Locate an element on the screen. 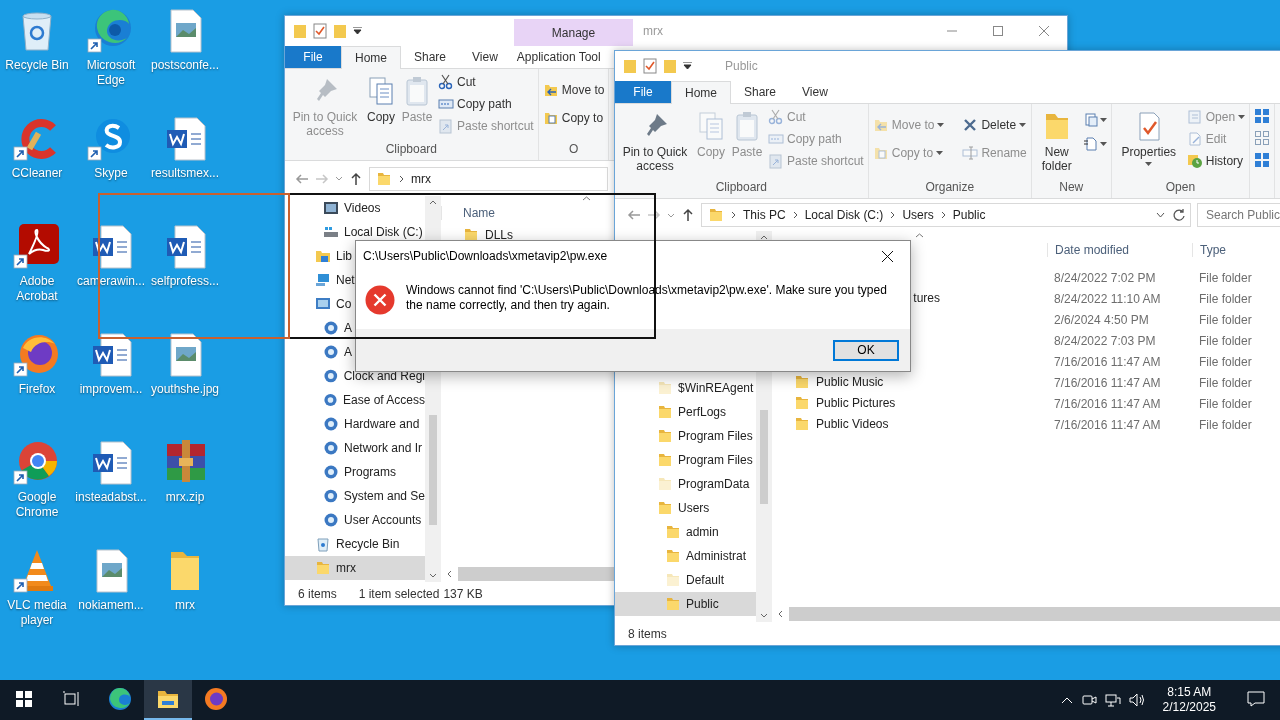  ribbon-group: New folder New is located at coordinates (1071, 151).